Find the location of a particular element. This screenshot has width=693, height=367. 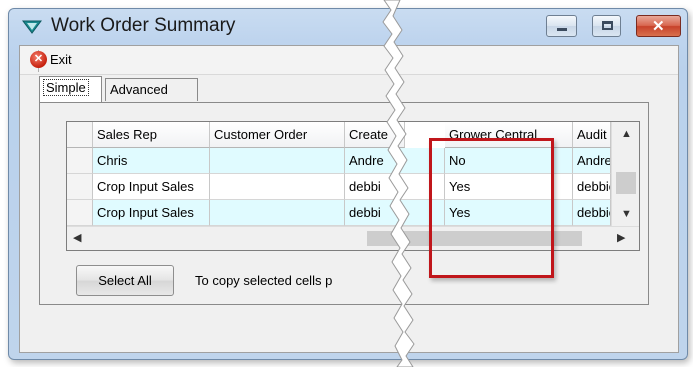

grid-corner-header is located at coordinates (80, 135).